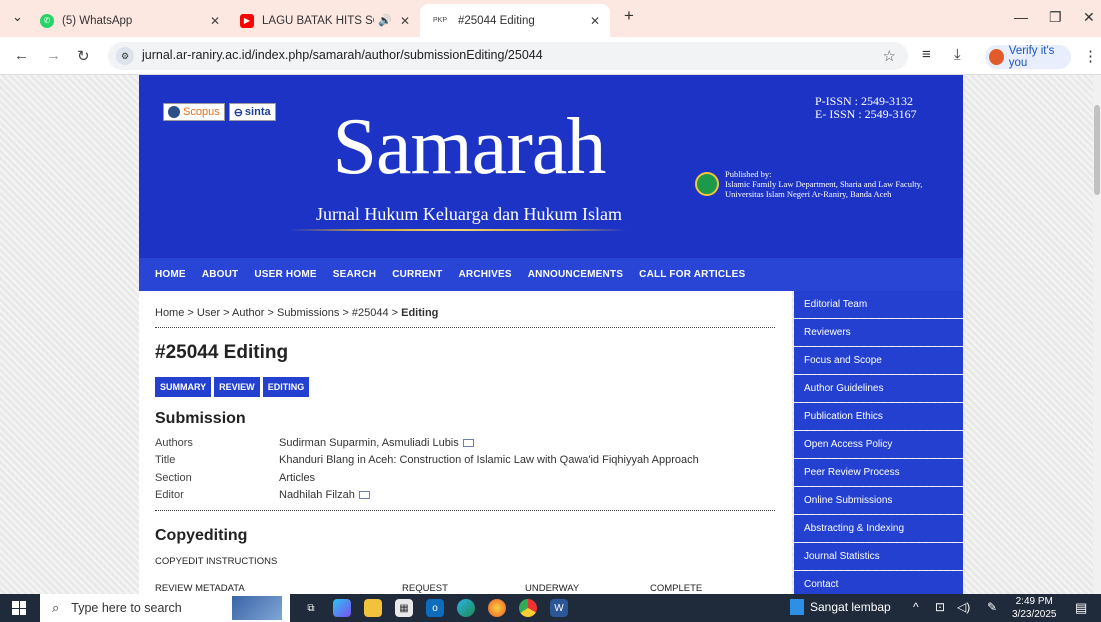 The image size is (1101, 622). Describe the element at coordinates (373, 608) in the screenshot. I see `file-explorer-icon` at that location.